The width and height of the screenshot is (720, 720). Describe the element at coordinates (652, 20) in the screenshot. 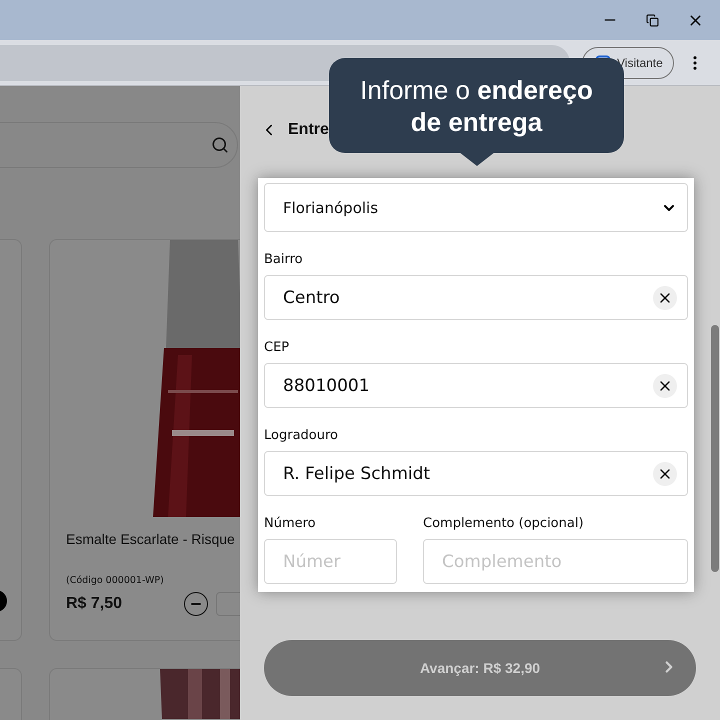

I see `restore-icon` at that location.